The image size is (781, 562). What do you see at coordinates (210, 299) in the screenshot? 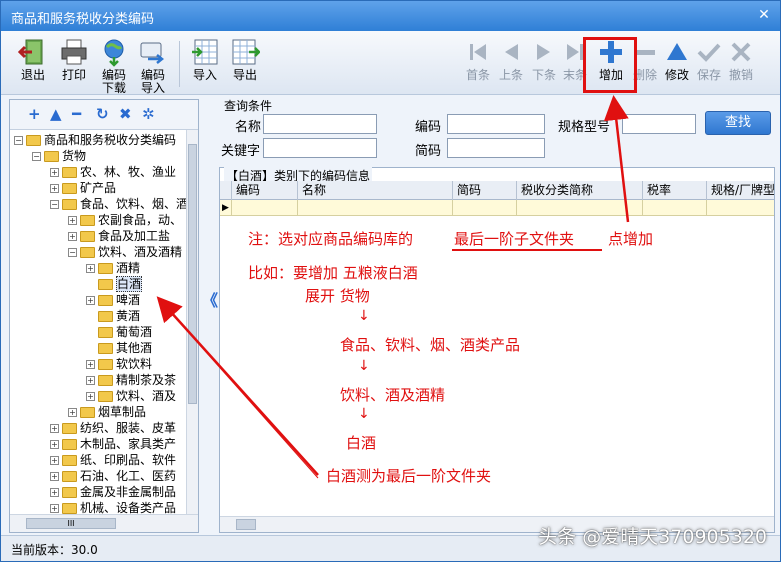
I see `collapse-panel-icon: 《` at bounding box center [210, 299].